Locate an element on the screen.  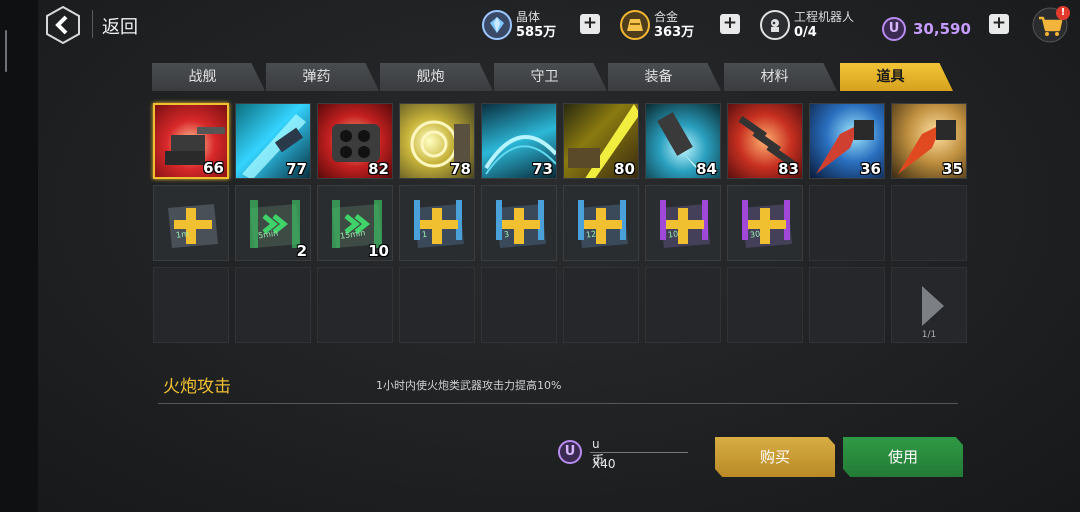
item-count: 77 is located at coordinates (296, 169).